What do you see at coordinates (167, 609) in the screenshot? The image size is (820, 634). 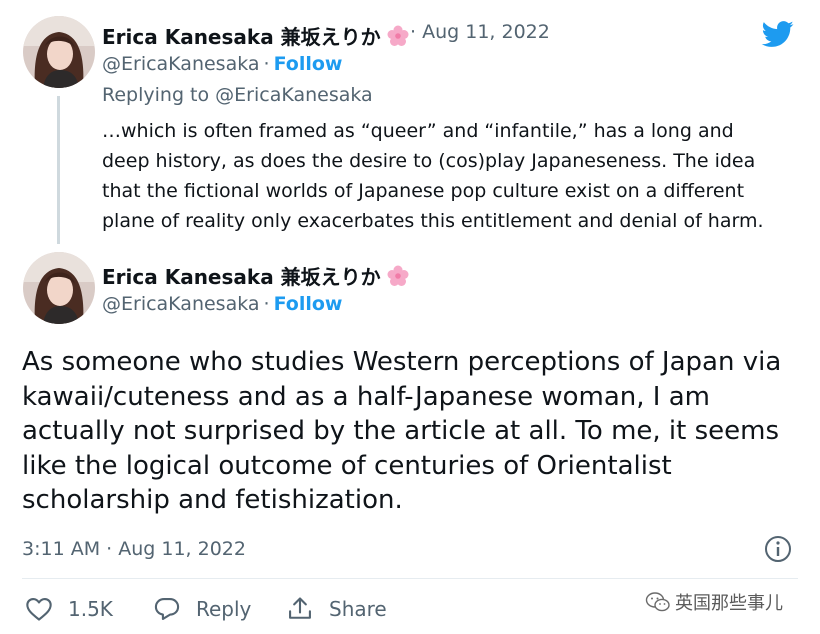 I see `reply-bubble-icon` at bounding box center [167, 609].